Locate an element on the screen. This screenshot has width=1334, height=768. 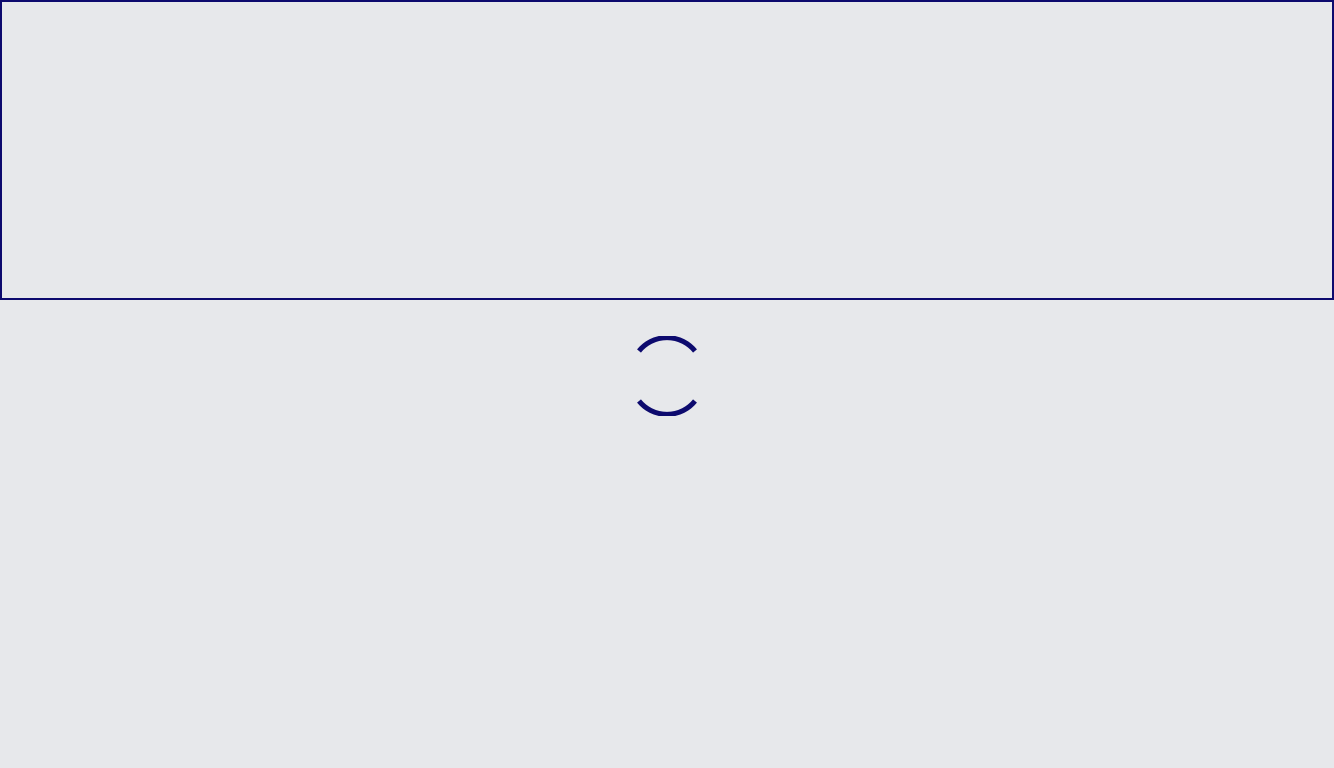
loading-spinner-icon is located at coordinates (667, 376).